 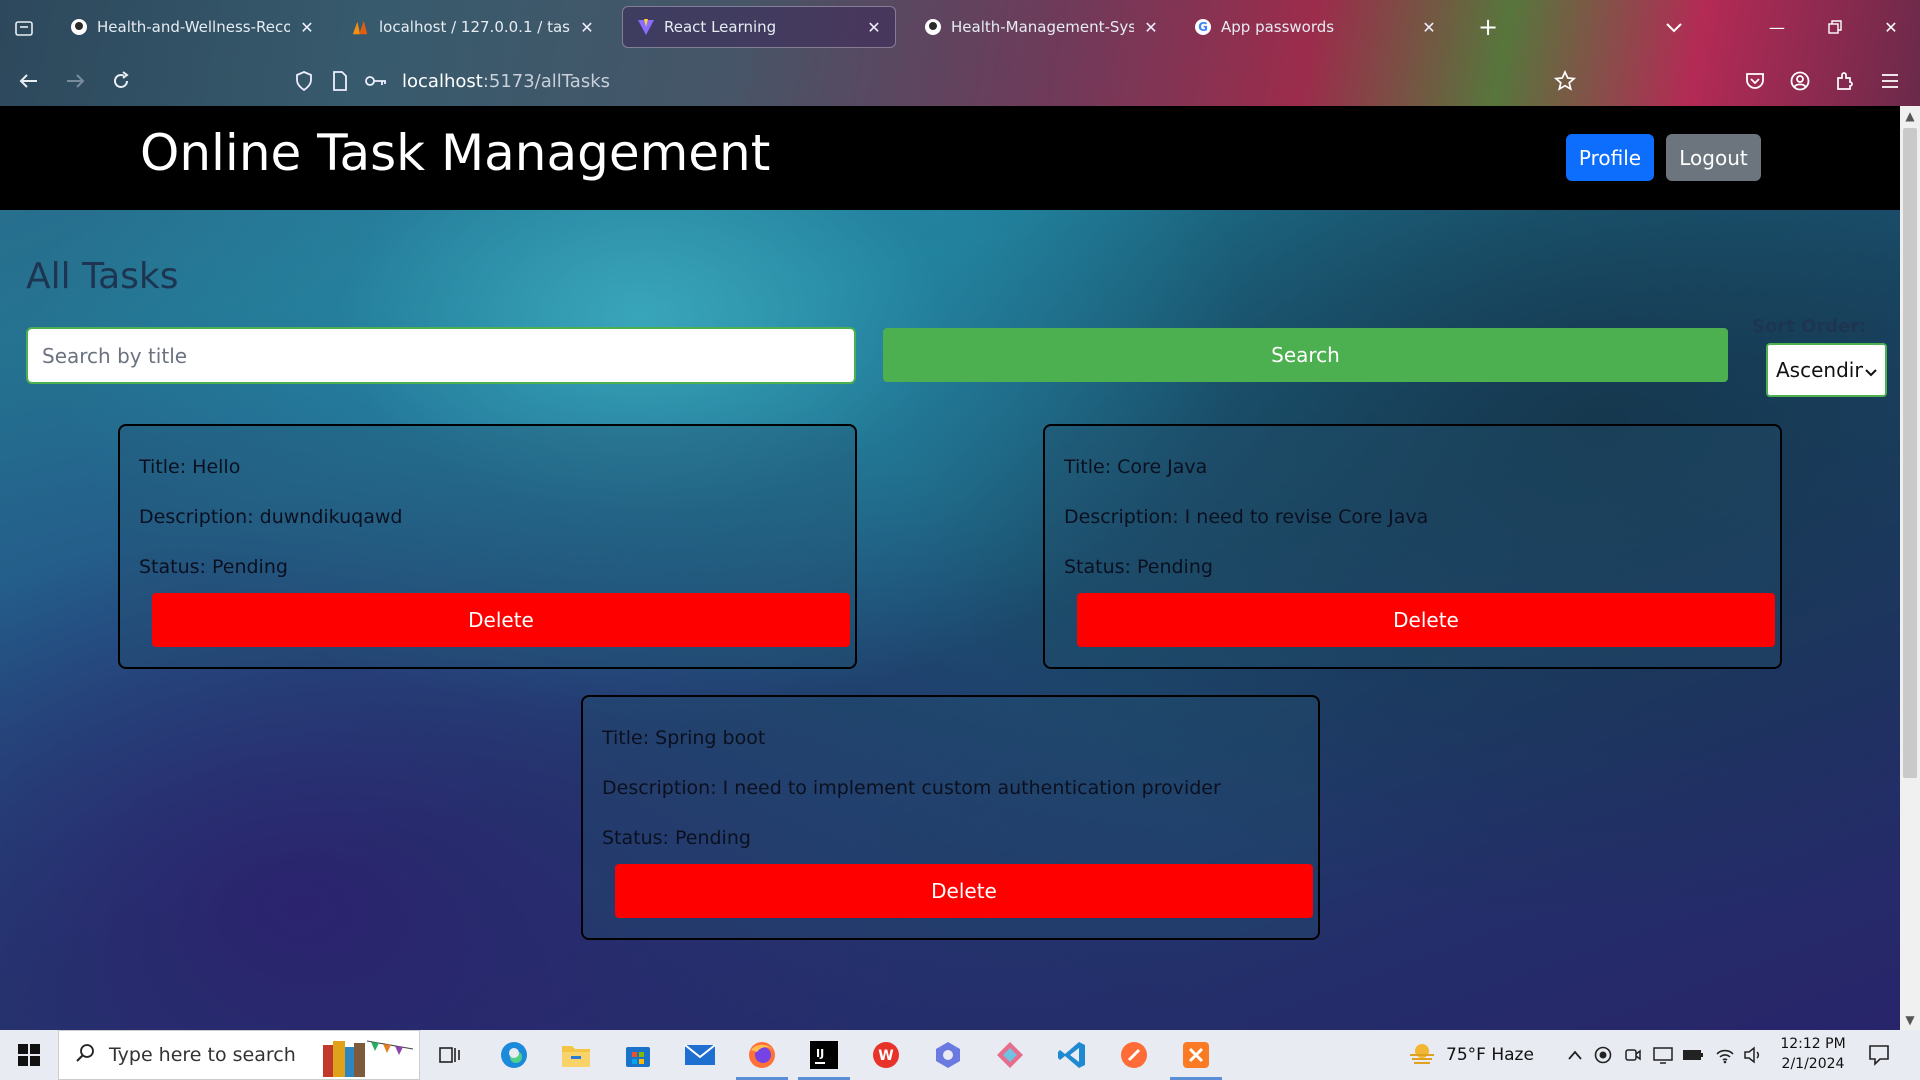 I want to click on new-tab-icon: +, so click(x=1488, y=28).